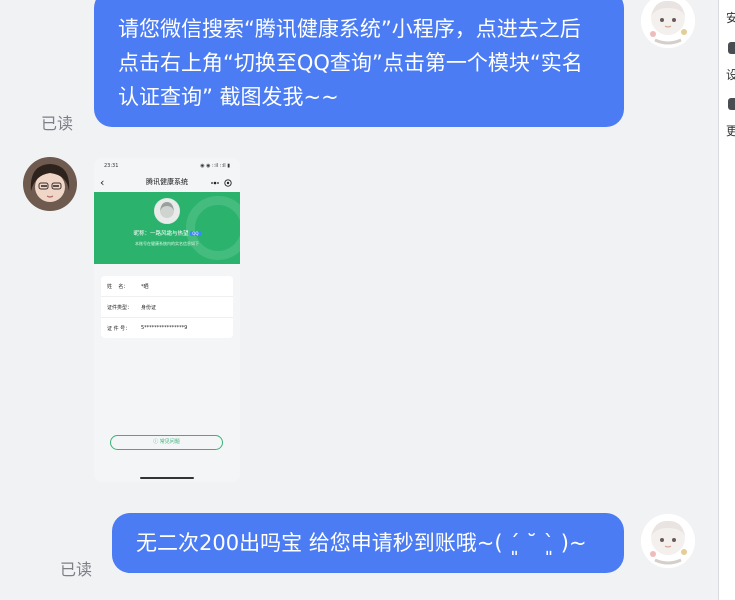 This screenshot has height=600, width=735. Describe the element at coordinates (730, 130) in the screenshot. I see `sidebar-item-label: 更` at that location.